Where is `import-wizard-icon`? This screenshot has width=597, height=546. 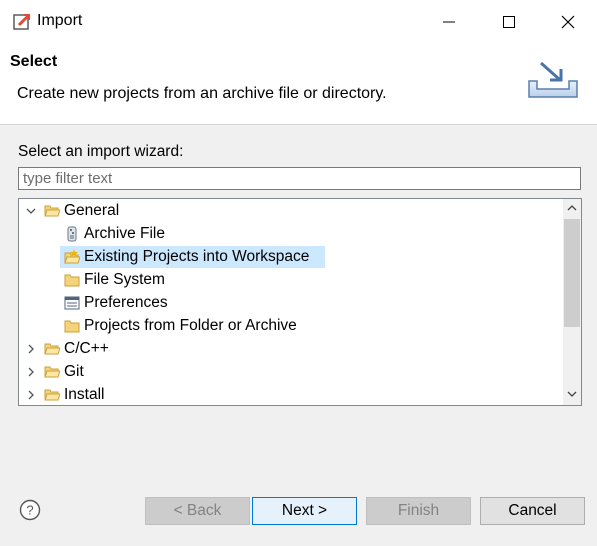
import-wizard-icon is located at coordinates (553, 79).